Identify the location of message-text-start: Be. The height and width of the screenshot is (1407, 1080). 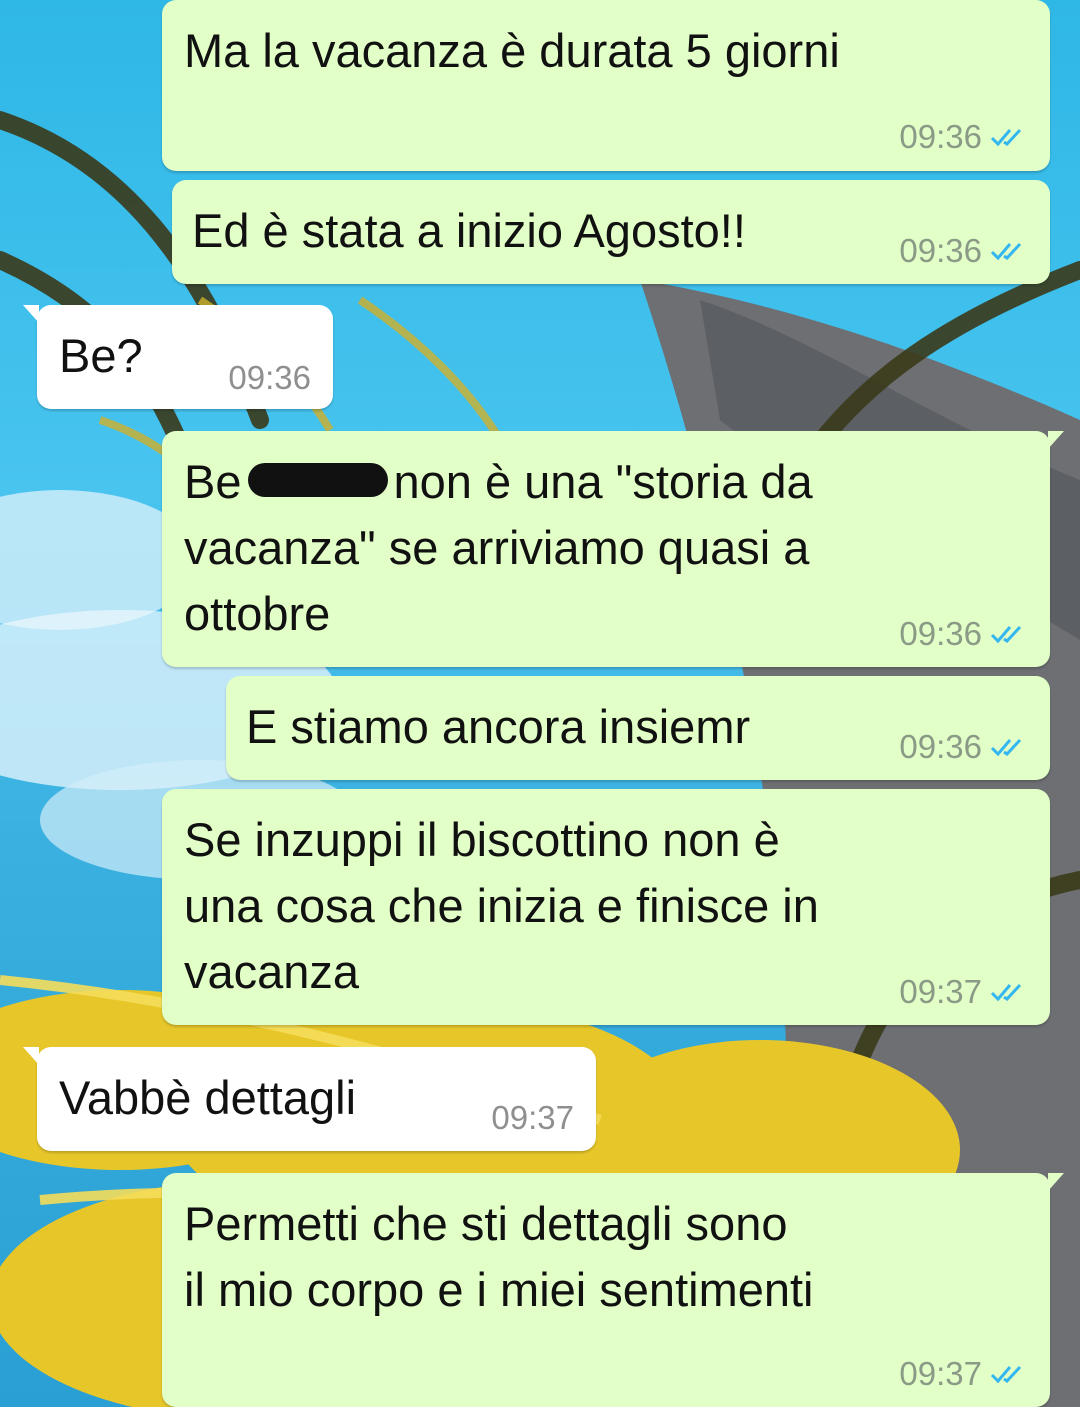
(213, 481).